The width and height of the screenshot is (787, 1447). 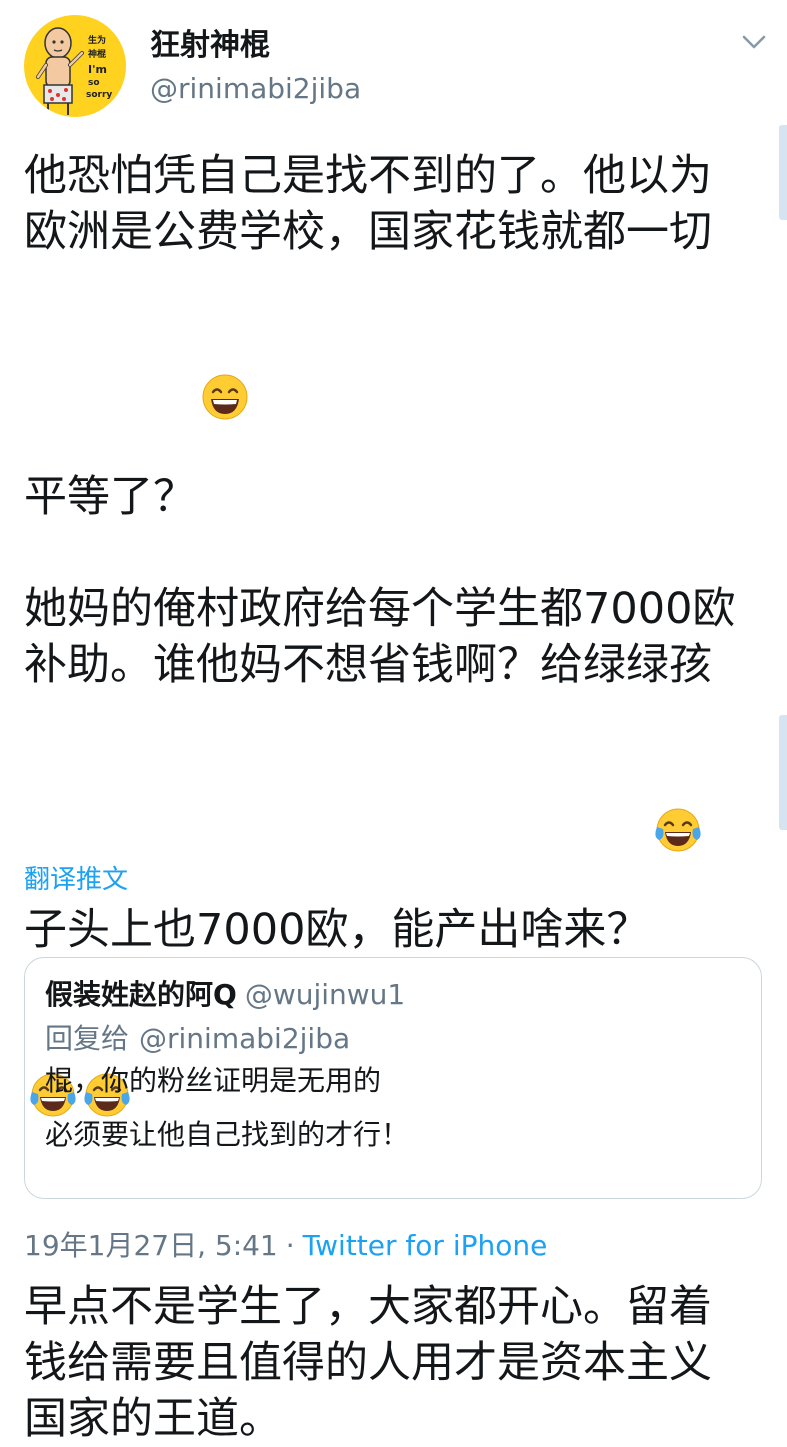 I want to click on svg-text: sorry, so click(x=99, y=95).